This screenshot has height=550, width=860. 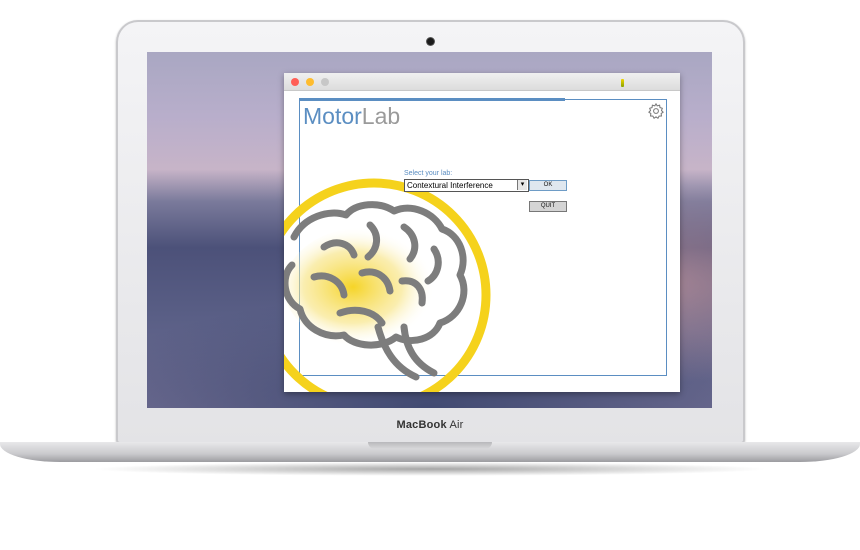 I want to click on app-logo: MotorLab, so click(x=351, y=116).